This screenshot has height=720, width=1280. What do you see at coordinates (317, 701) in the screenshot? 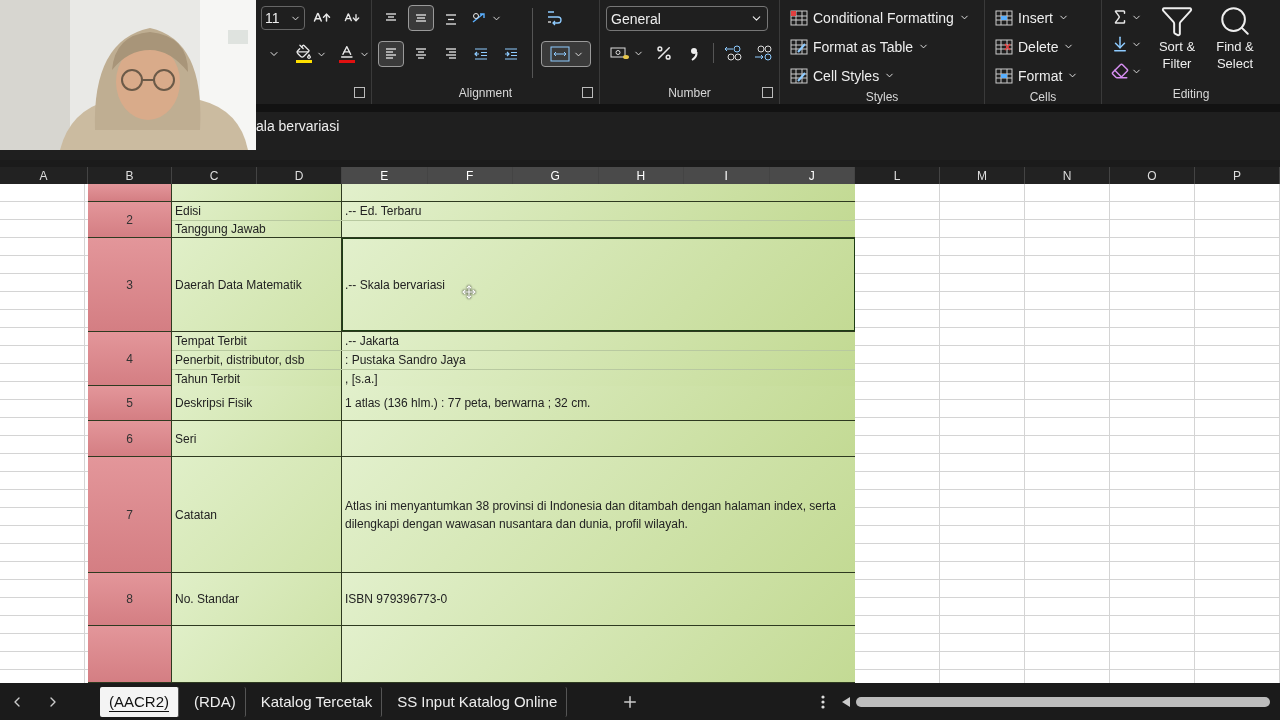
I see `sheet-tab: Katalog Tercetak` at bounding box center [317, 701].